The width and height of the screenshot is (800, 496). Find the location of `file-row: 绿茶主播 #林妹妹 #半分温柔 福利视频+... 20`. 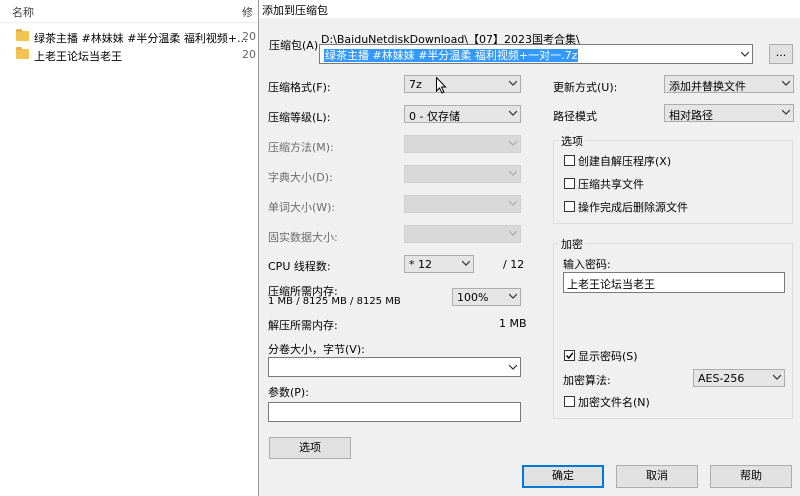

file-row: 绿茶主播 #林妹妹 #半分温柔 福利视频+... 20 is located at coordinates (129, 37).